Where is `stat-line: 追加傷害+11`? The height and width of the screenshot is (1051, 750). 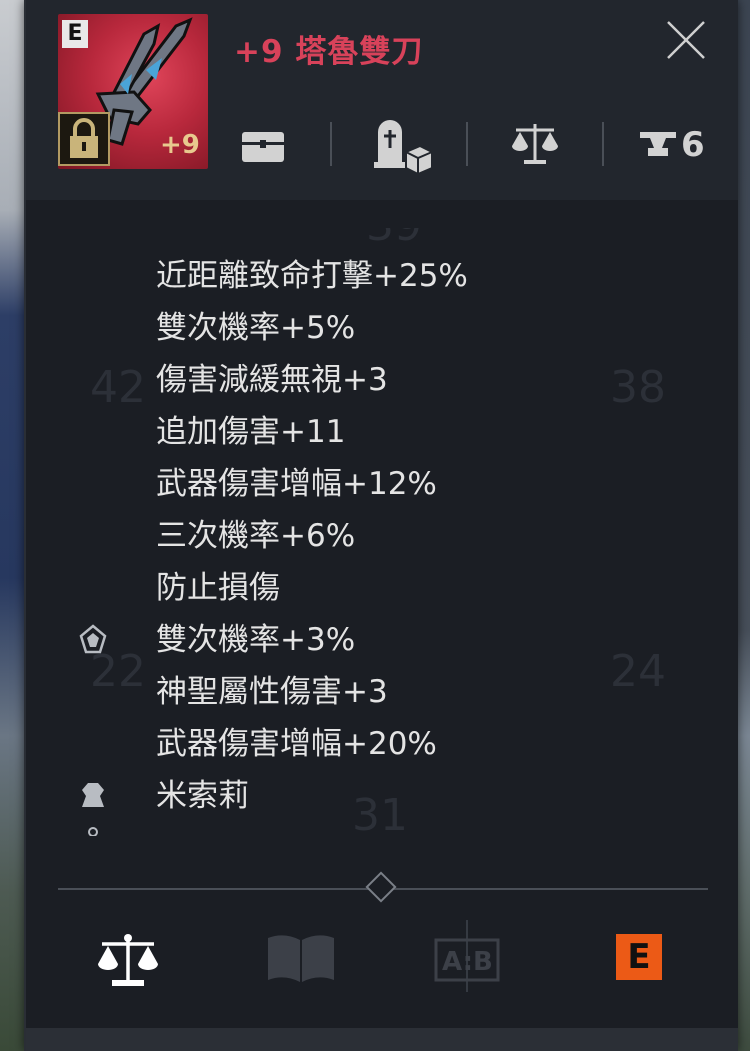 stat-line: 追加傷害+11 is located at coordinates (251, 432).